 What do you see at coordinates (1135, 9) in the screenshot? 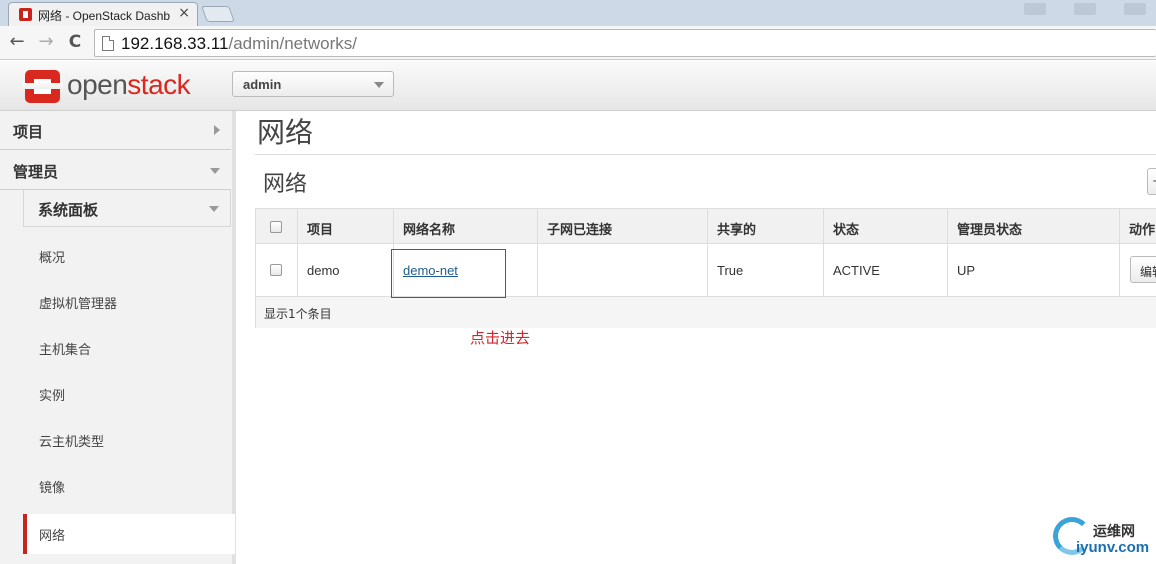
I see `window-control-close` at bounding box center [1135, 9].